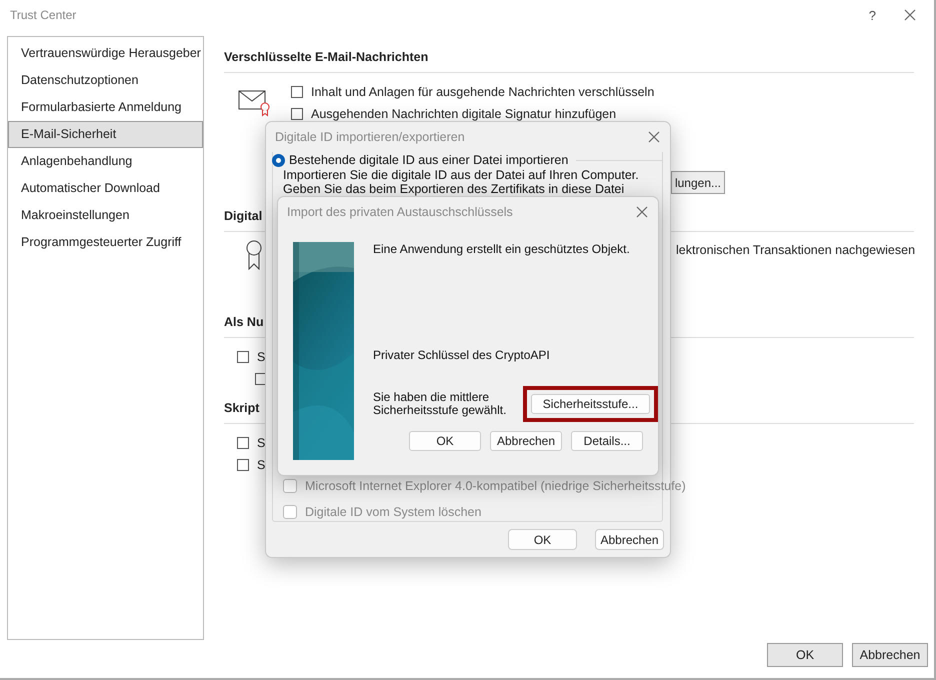  I want to click on key-name-text: Privater Schlüssel des CryptoAPI, so click(462, 355).